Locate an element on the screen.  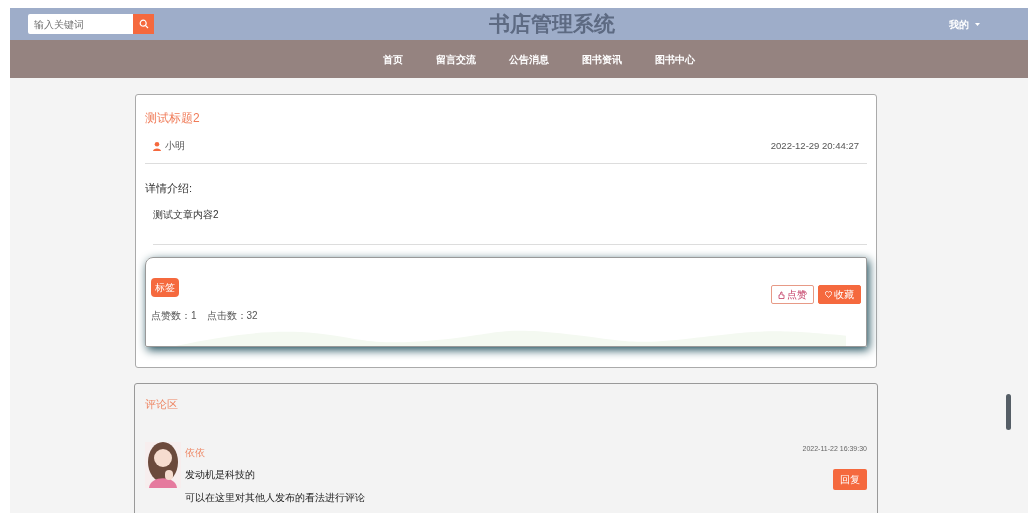
comment-section-title: 评论区 is located at coordinates (162, 404).